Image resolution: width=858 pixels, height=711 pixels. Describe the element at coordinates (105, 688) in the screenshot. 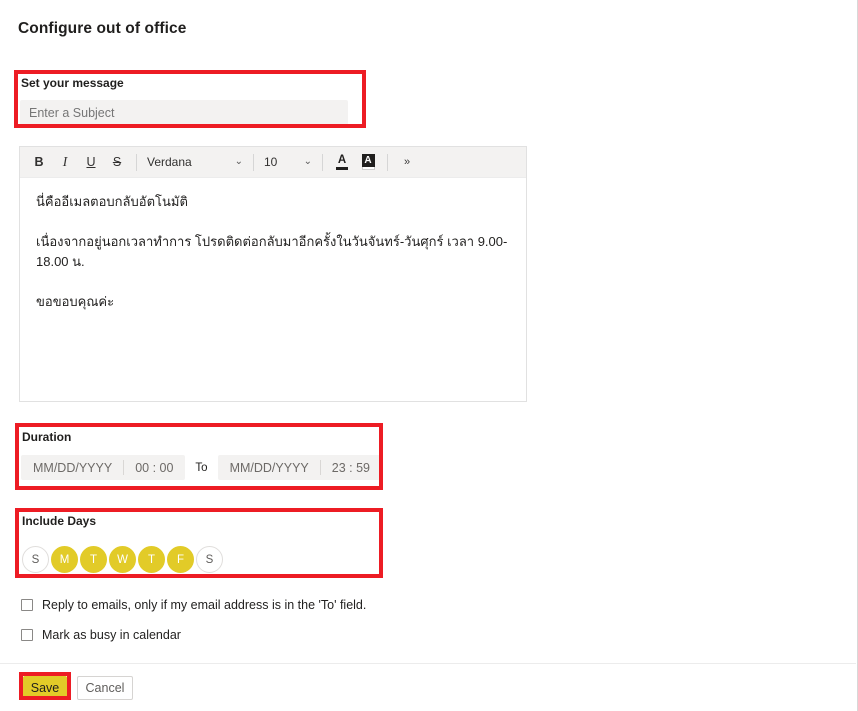

I see `cancel-button: Cancel` at that location.